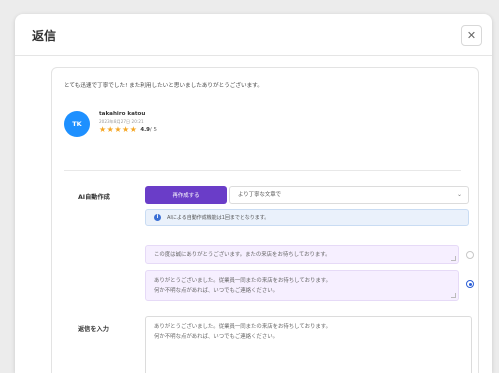 The height and width of the screenshot is (373, 499). I want to click on tone-select: より丁寧な文章で ⌄, so click(349, 195).